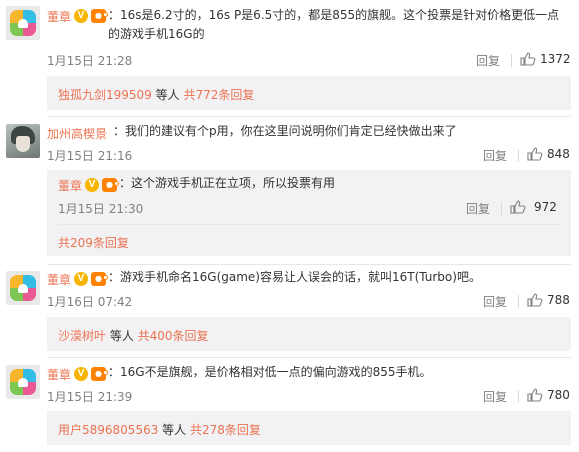  What do you see at coordinates (309, 93) in the screenshot?
I see `sub-reply-summary: 独孤九剑199509 等人 共772条回复` at bounding box center [309, 93].